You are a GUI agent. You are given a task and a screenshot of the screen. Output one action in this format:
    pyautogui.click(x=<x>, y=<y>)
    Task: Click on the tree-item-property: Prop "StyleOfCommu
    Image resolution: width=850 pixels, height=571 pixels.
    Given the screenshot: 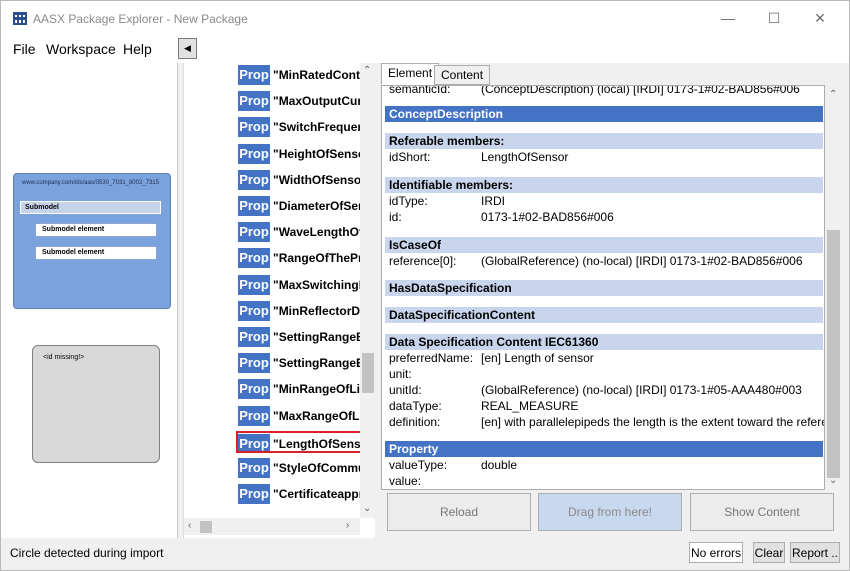 What is the action you would take?
    pyautogui.click(x=300, y=468)
    